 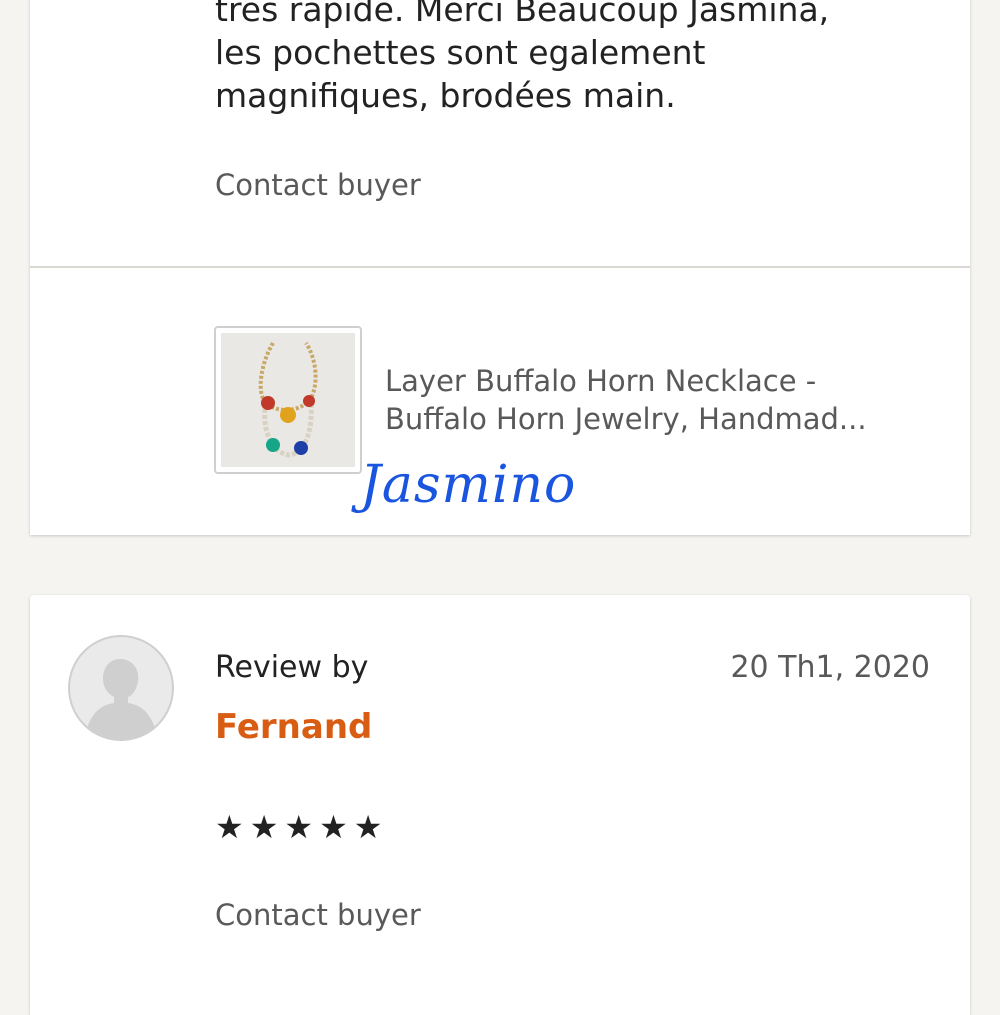 I want to click on avatar, so click(x=121, y=688).